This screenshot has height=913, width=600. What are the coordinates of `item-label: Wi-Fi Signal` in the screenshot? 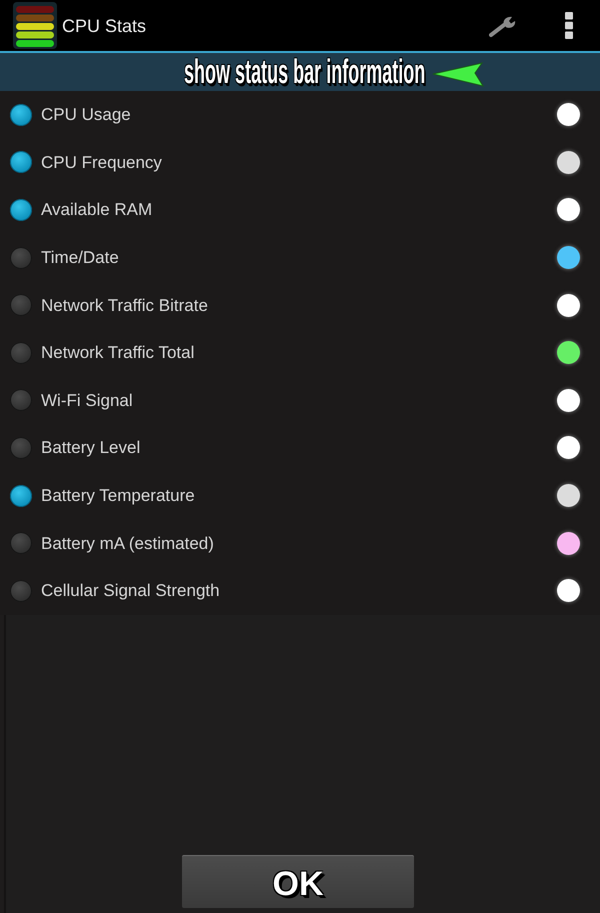 It's located at (87, 400).